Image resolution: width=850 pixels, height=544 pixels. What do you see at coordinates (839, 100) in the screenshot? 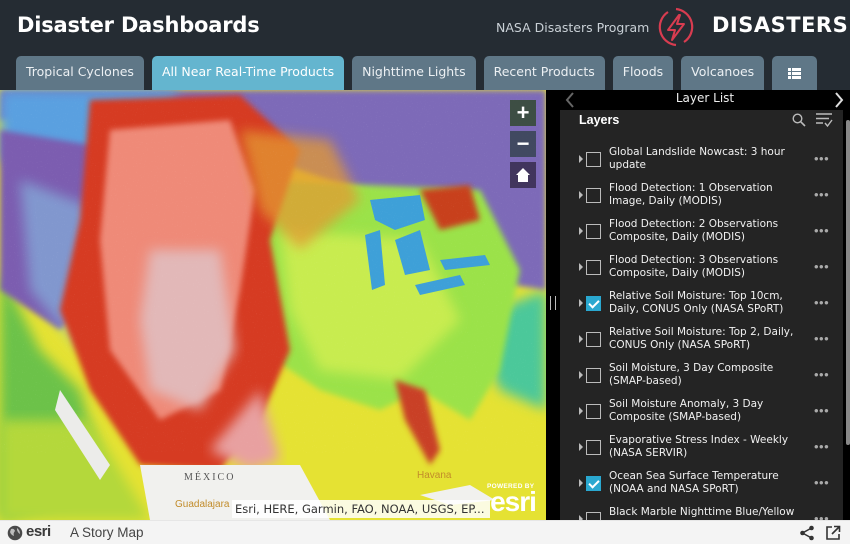
I see `chevron-right-icon` at bounding box center [839, 100].